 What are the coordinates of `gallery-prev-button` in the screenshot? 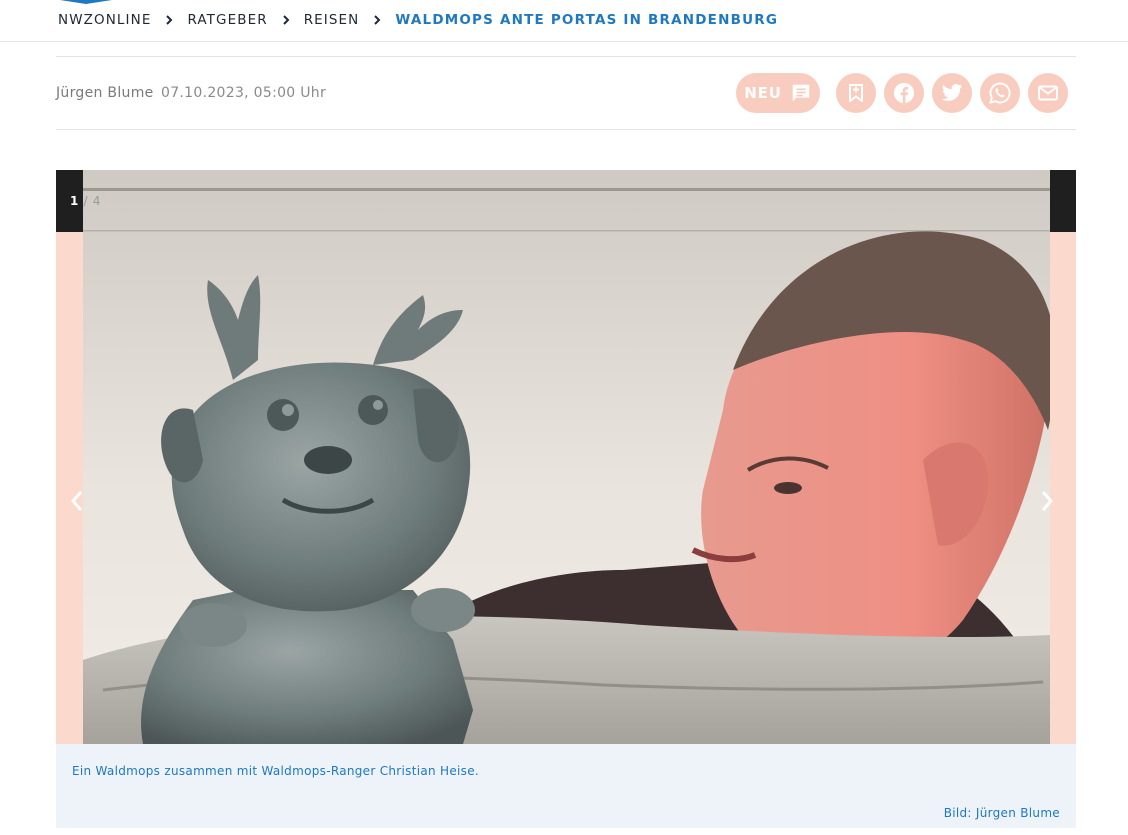 It's located at (77, 501).